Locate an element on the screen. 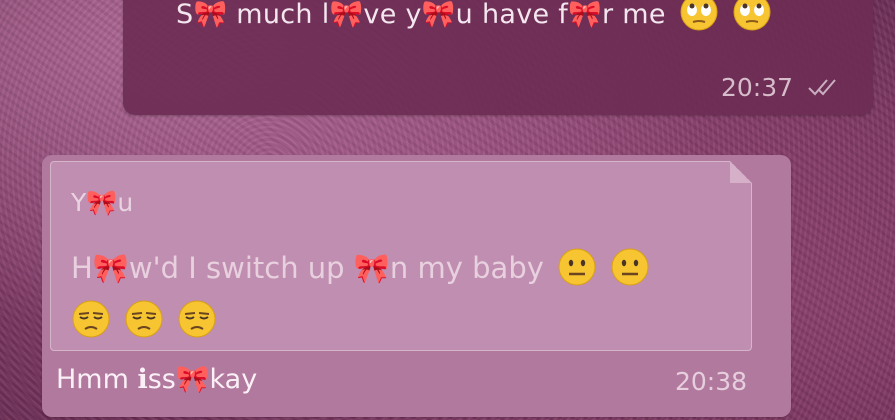  outgoing-message-text: S🎀 much l🎀ve y🎀u have f🎀r me is located at coordinates (421, 15).